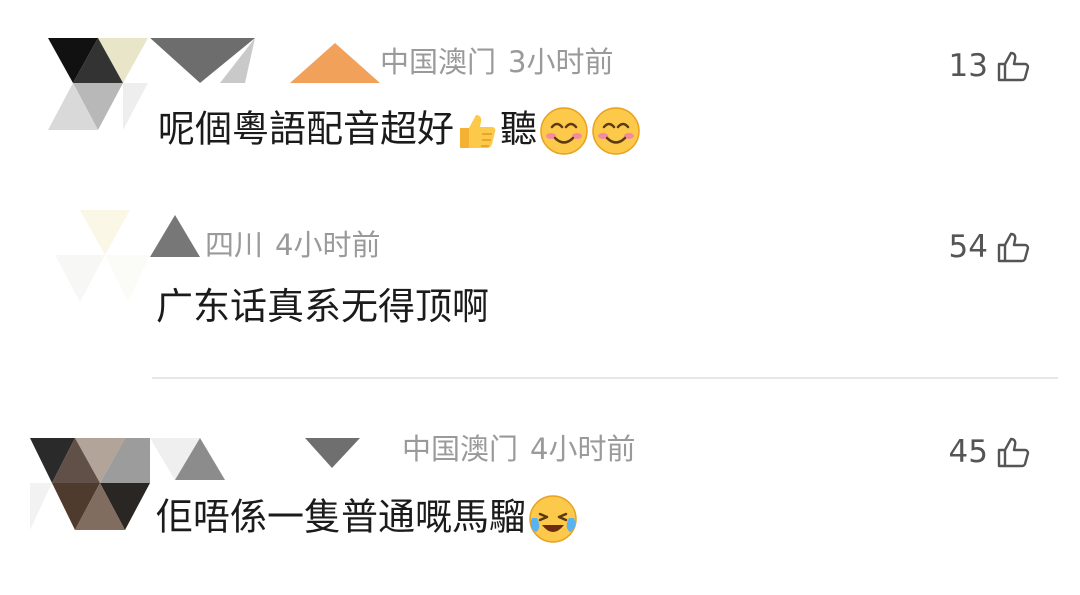  I want to click on like-button: 45, so click(989, 452).